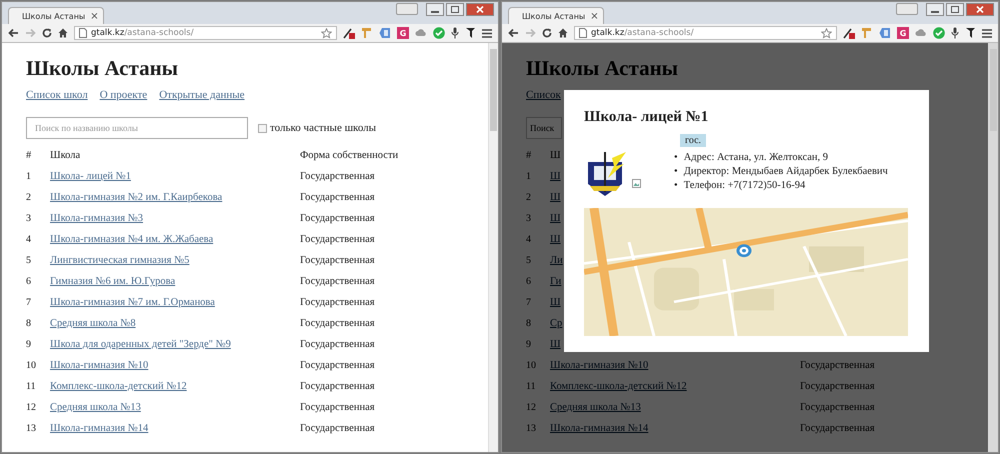 Image resolution: width=1000 pixels, height=454 pixels. Describe the element at coordinates (636, 183) in the screenshot. I see `broken-image-icon` at that location.